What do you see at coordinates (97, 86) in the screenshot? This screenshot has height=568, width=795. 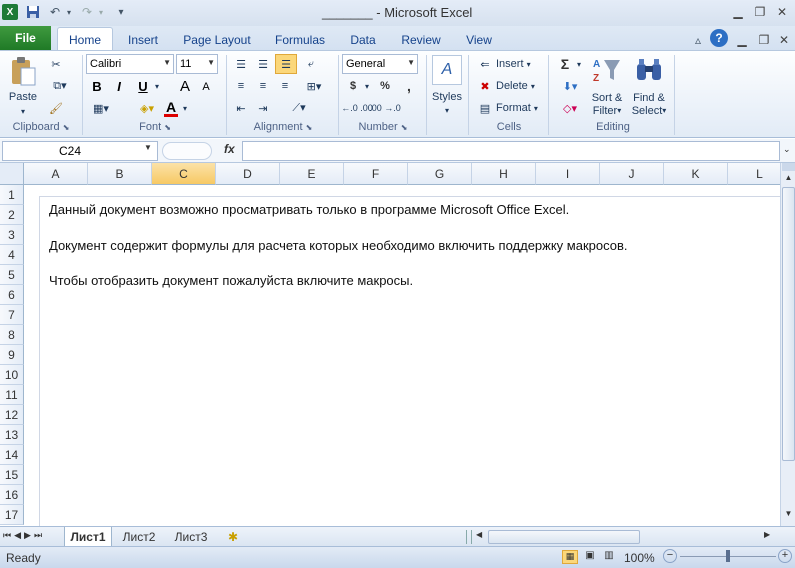 I see `bold-button: B` at bounding box center [97, 86].